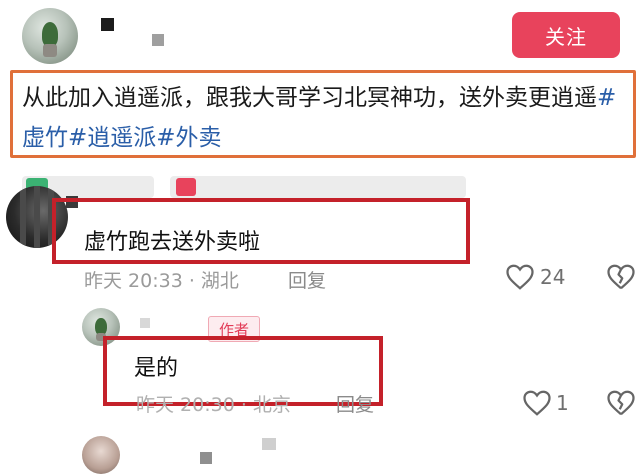  I want to click on next-commenter-name-redacted, so click(269, 444).